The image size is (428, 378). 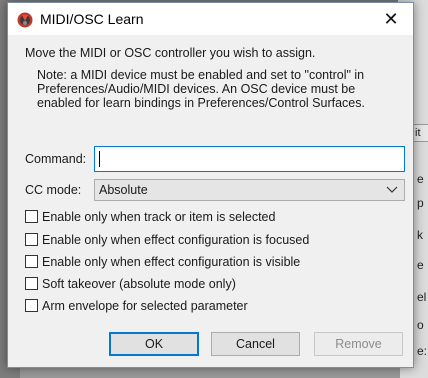 I want to click on chevron-down-icon, so click(x=392, y=189).